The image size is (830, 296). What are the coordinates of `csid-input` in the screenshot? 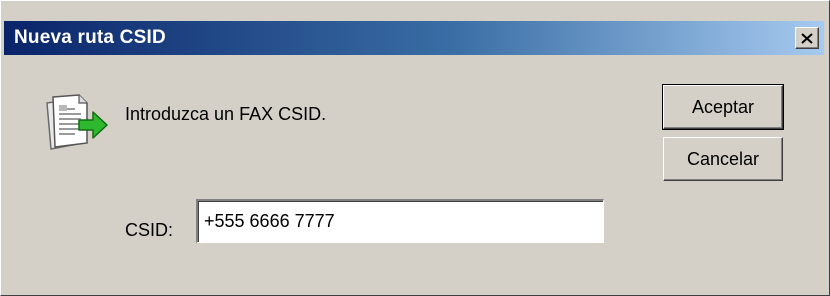 It's located at (400, 221).